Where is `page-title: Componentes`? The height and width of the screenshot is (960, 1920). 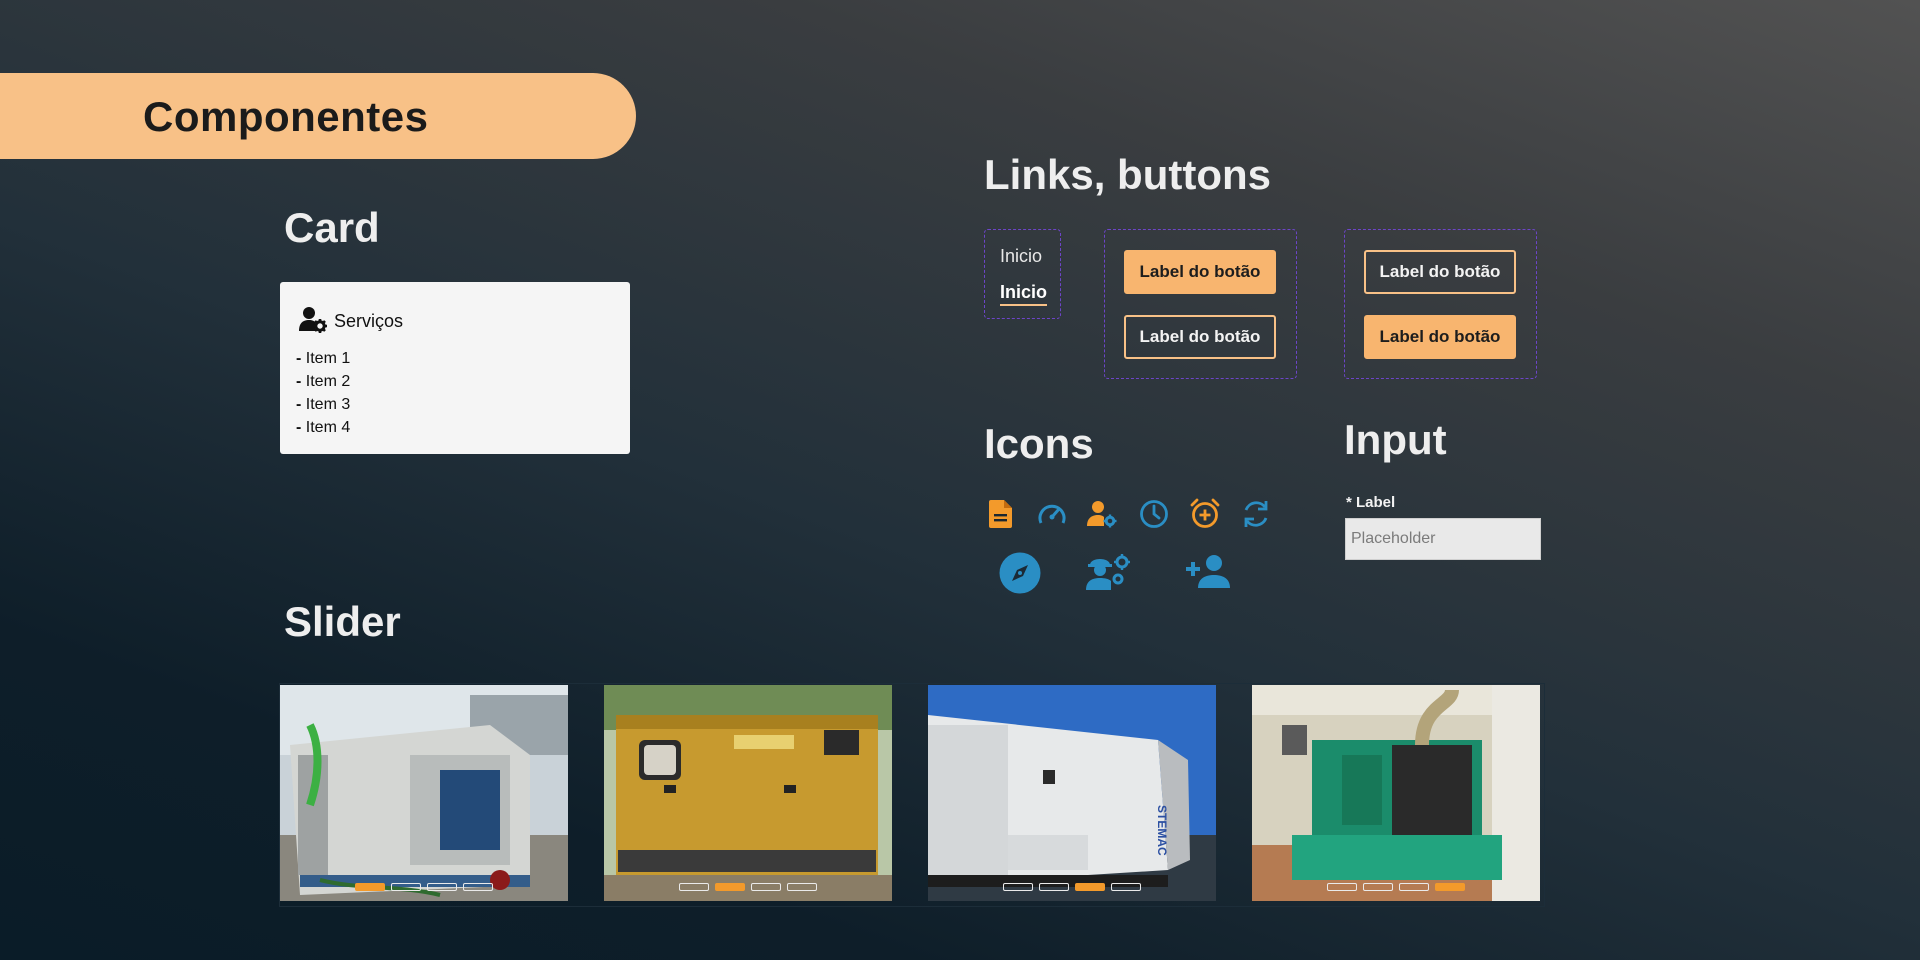
page-title: Componentes is located at coordinates (286, 116).